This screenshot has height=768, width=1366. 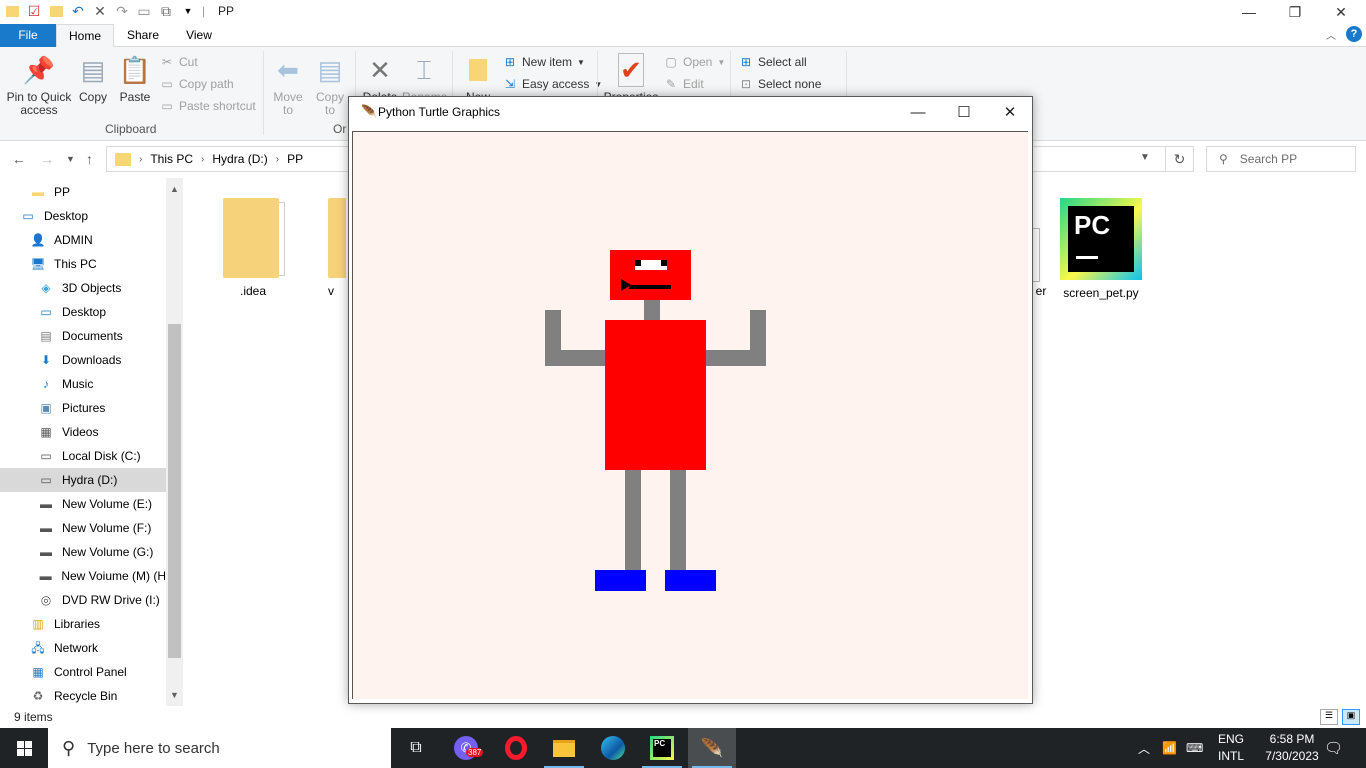 I want to click on redo-icon: ↷, so click(x=122, y=11).